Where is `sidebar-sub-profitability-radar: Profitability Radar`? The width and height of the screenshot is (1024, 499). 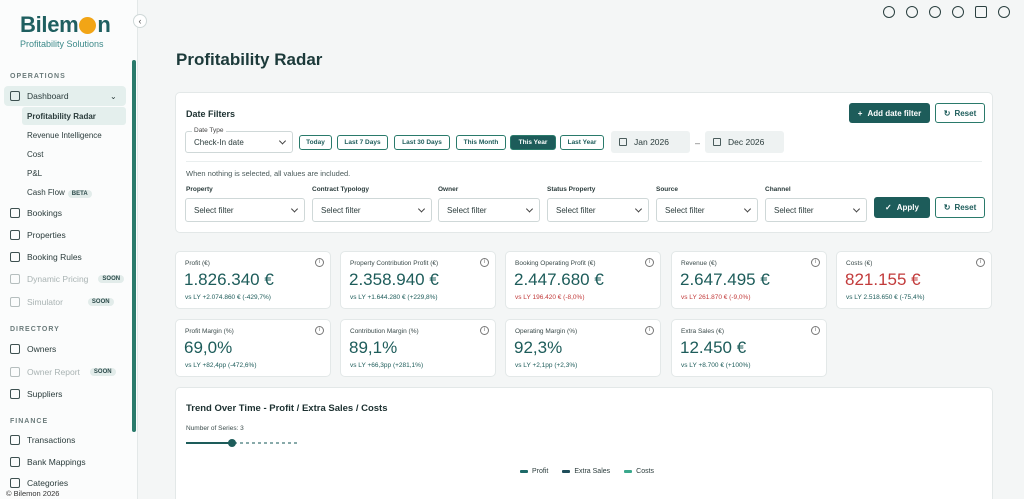
sidebar-sub-profitability-radar: Profitability Radar is located at coordinates (61, 116).